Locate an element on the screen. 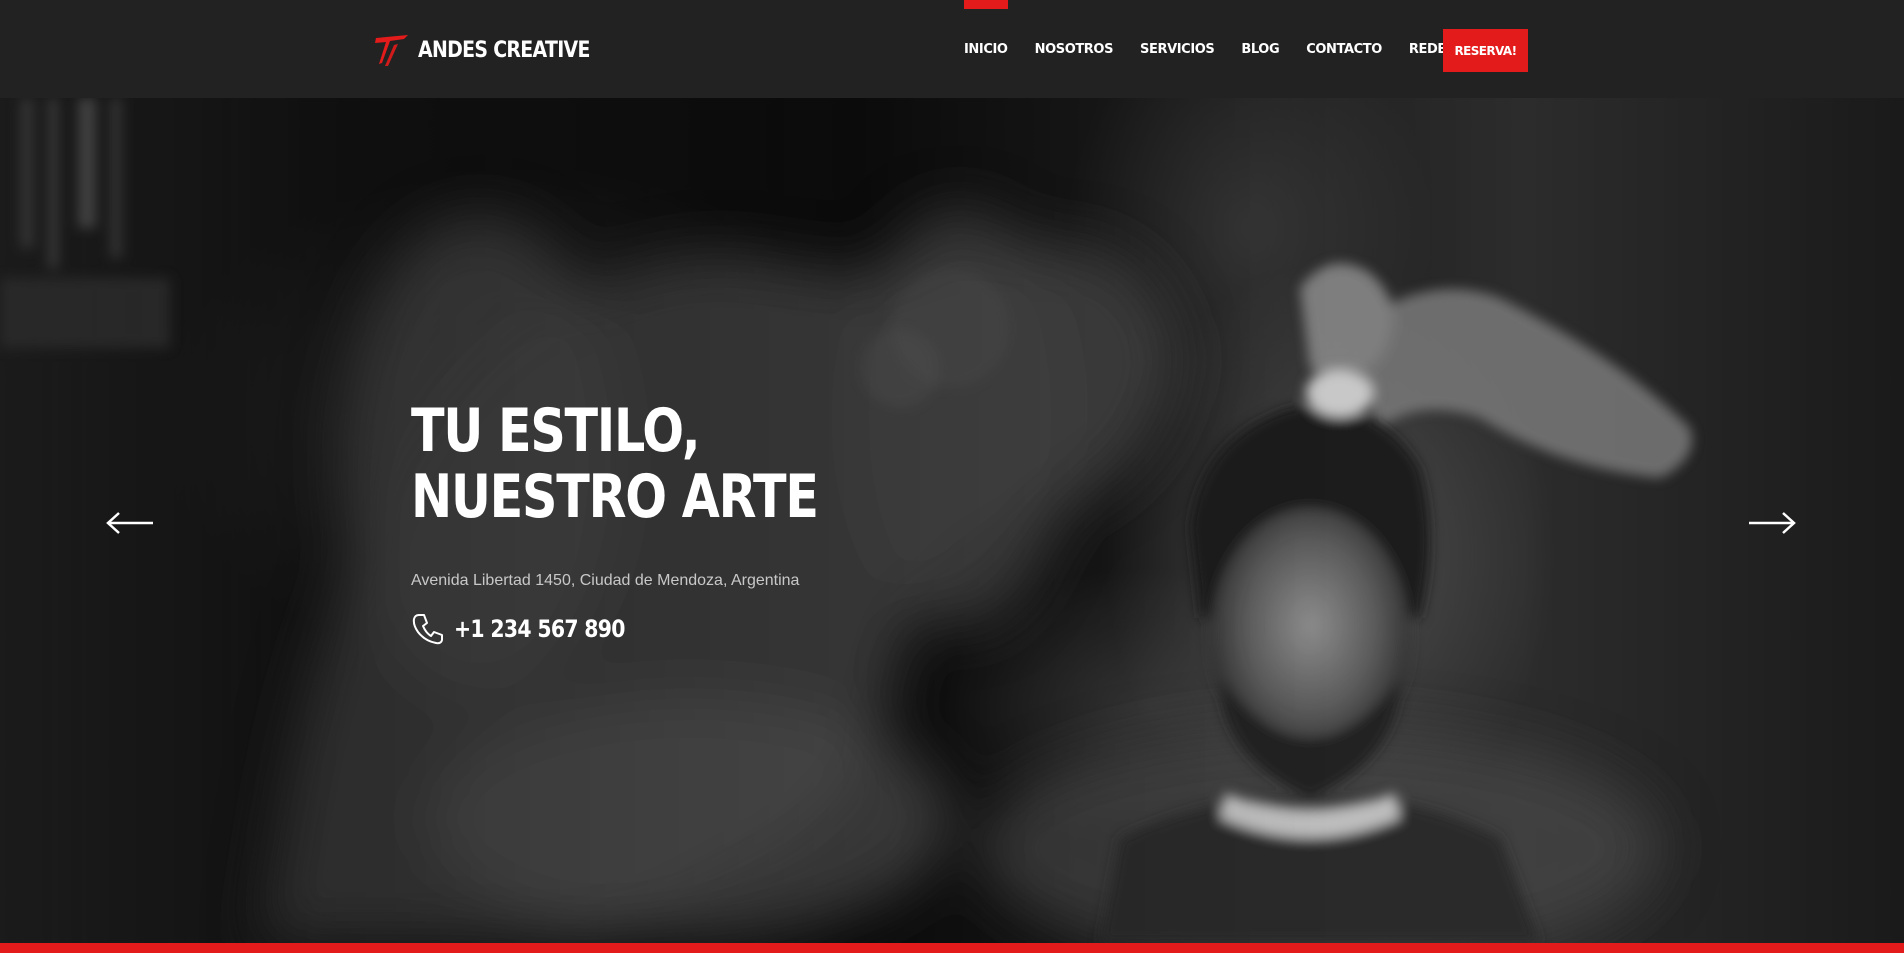 This screenshot has height=953, width=1904. arrow-left-icon is located at coordinates (130, 523).